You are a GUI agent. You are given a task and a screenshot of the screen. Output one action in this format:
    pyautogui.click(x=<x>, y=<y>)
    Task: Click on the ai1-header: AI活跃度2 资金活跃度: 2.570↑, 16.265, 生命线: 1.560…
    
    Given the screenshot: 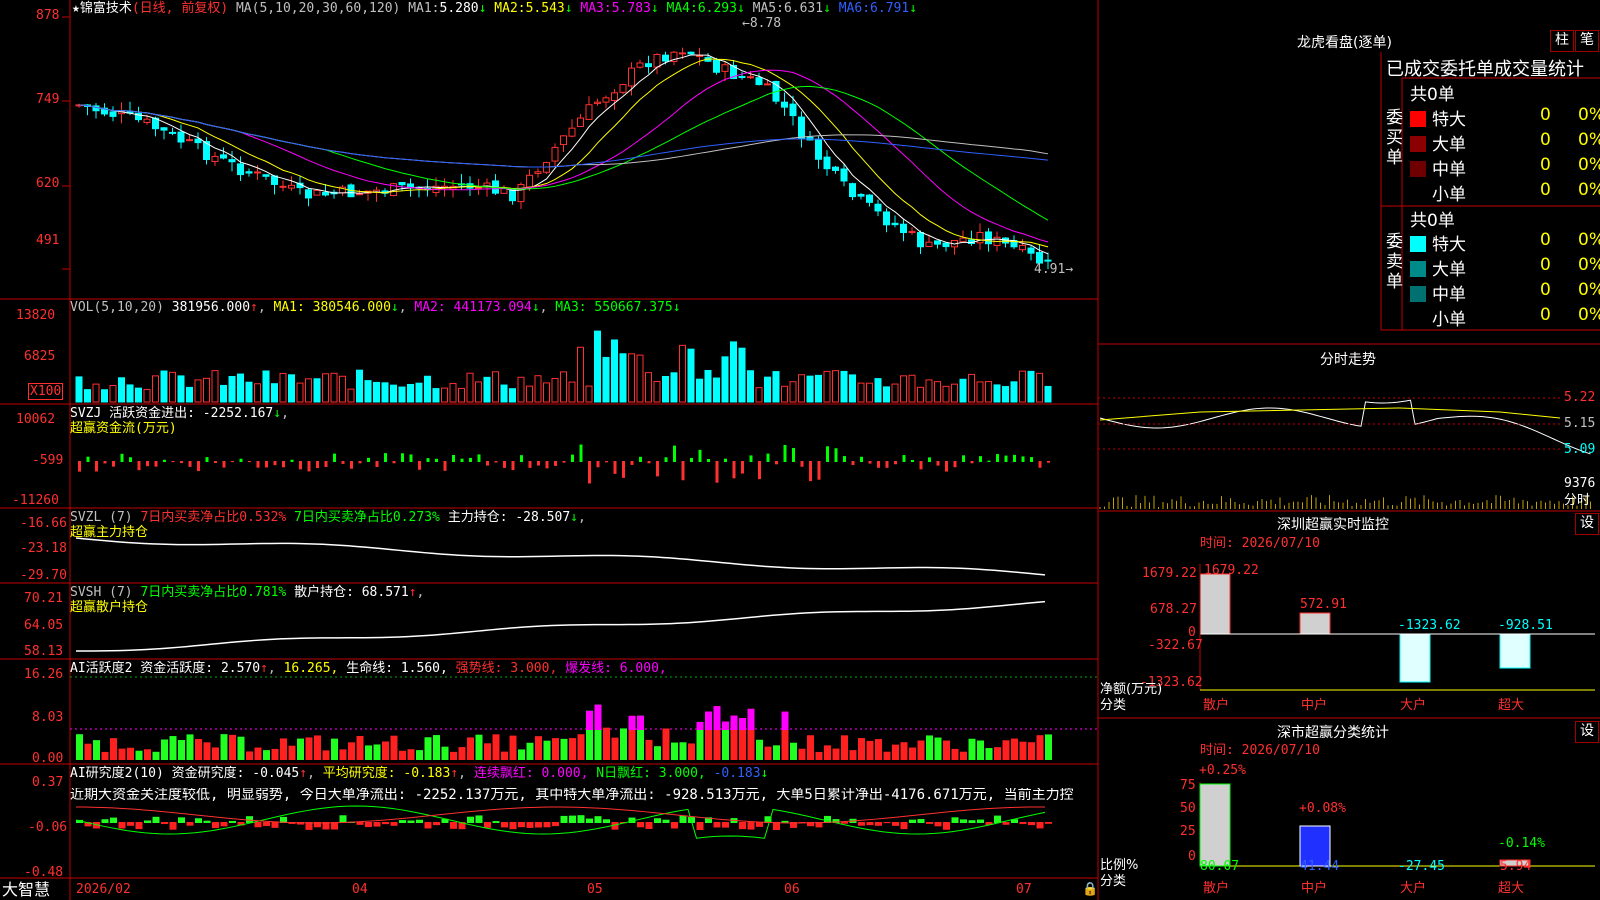 What is the action you would take?
    pyautogui.click(x=368, y=668)
    